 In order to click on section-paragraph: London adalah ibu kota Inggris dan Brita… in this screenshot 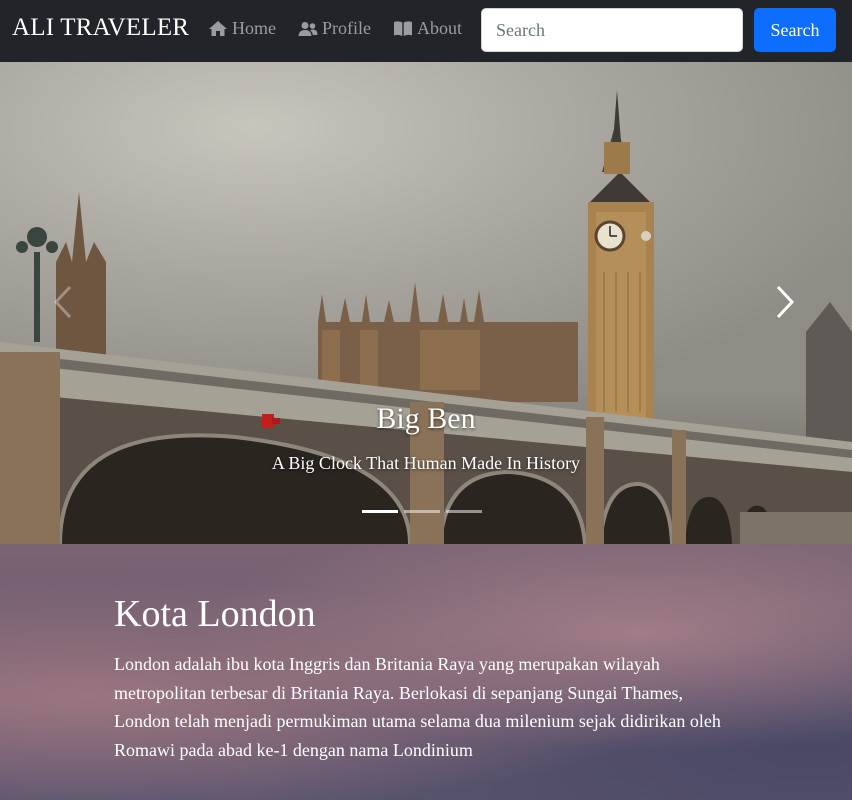, I will do `click(417, 707)`.